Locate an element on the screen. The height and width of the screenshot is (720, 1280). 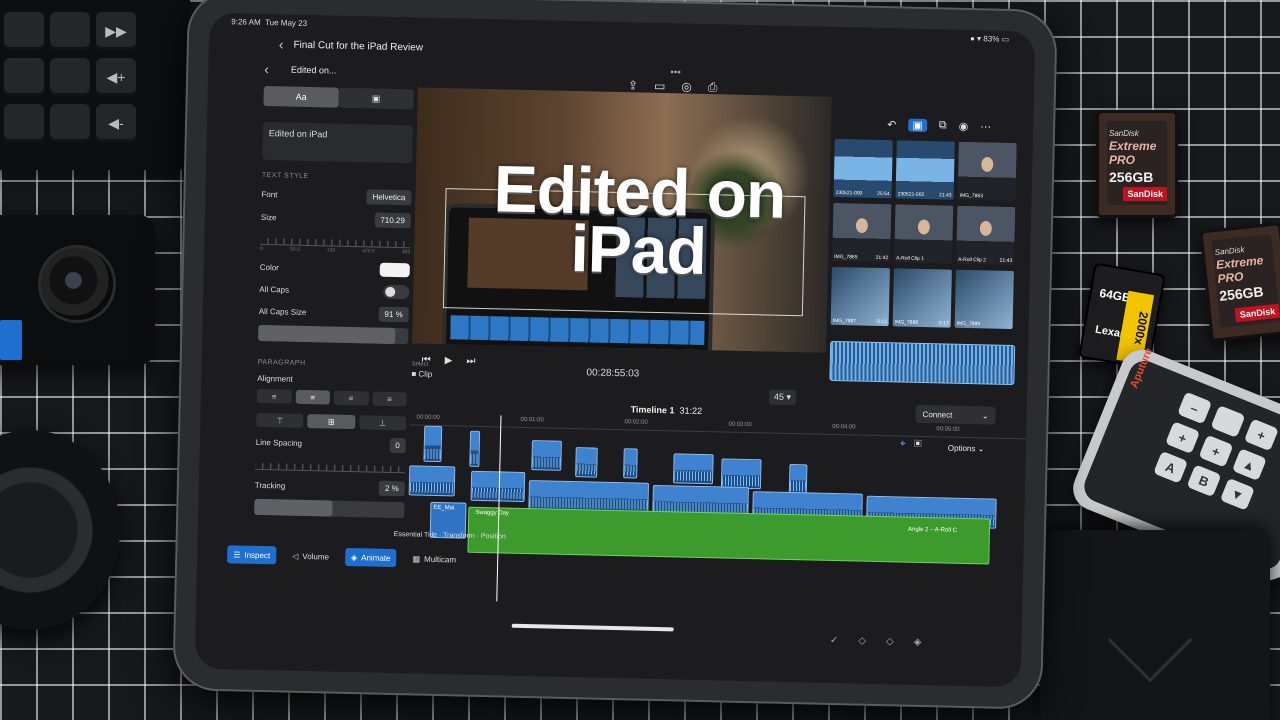
browser-clip: 230521-000 25:54 is located at coordinates (863, 168).